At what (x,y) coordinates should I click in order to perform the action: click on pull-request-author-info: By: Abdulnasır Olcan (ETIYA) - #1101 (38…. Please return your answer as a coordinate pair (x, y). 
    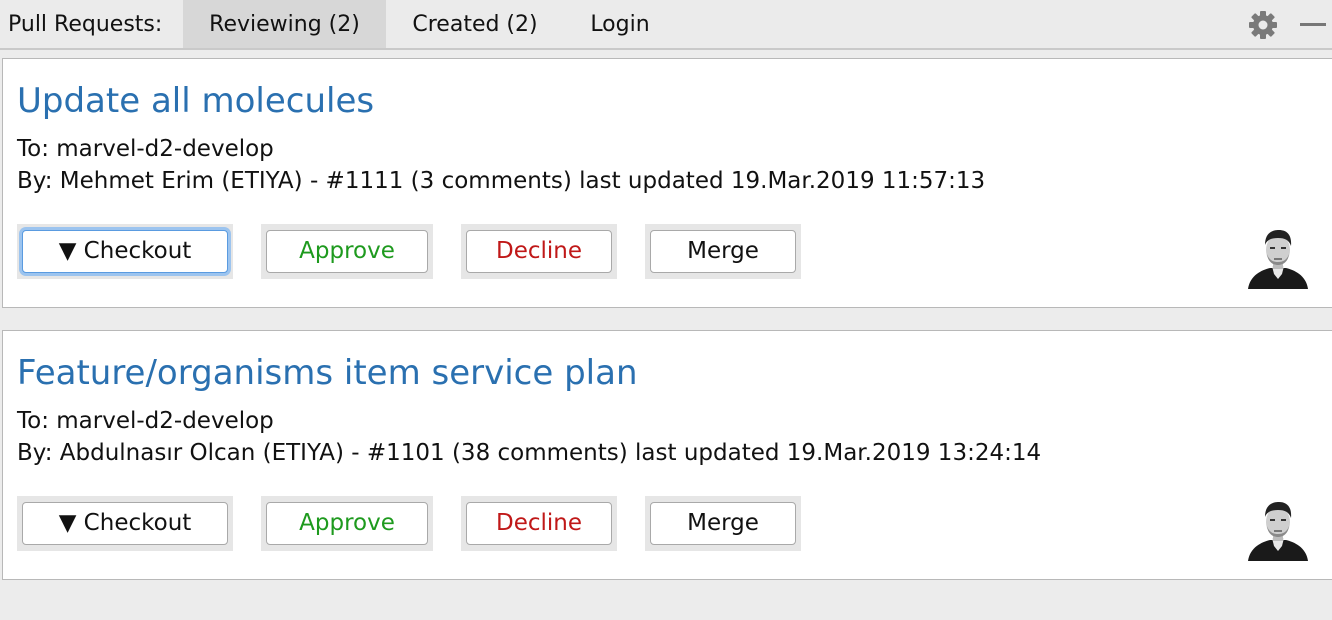
    Looking at the image, I should click on (529, 453).